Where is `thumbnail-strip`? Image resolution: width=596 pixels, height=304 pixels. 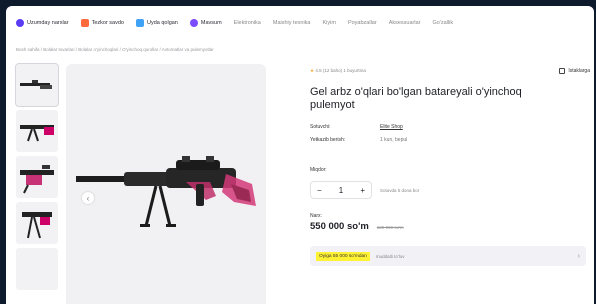
thumbnail-strip is located at coordinates (38, 178).